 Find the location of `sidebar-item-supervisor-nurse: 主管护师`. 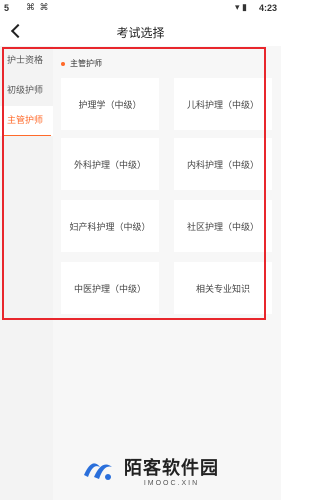

sidebar-item-supervisor-nurse: 主管护师 is located at coordinates (26, 121).